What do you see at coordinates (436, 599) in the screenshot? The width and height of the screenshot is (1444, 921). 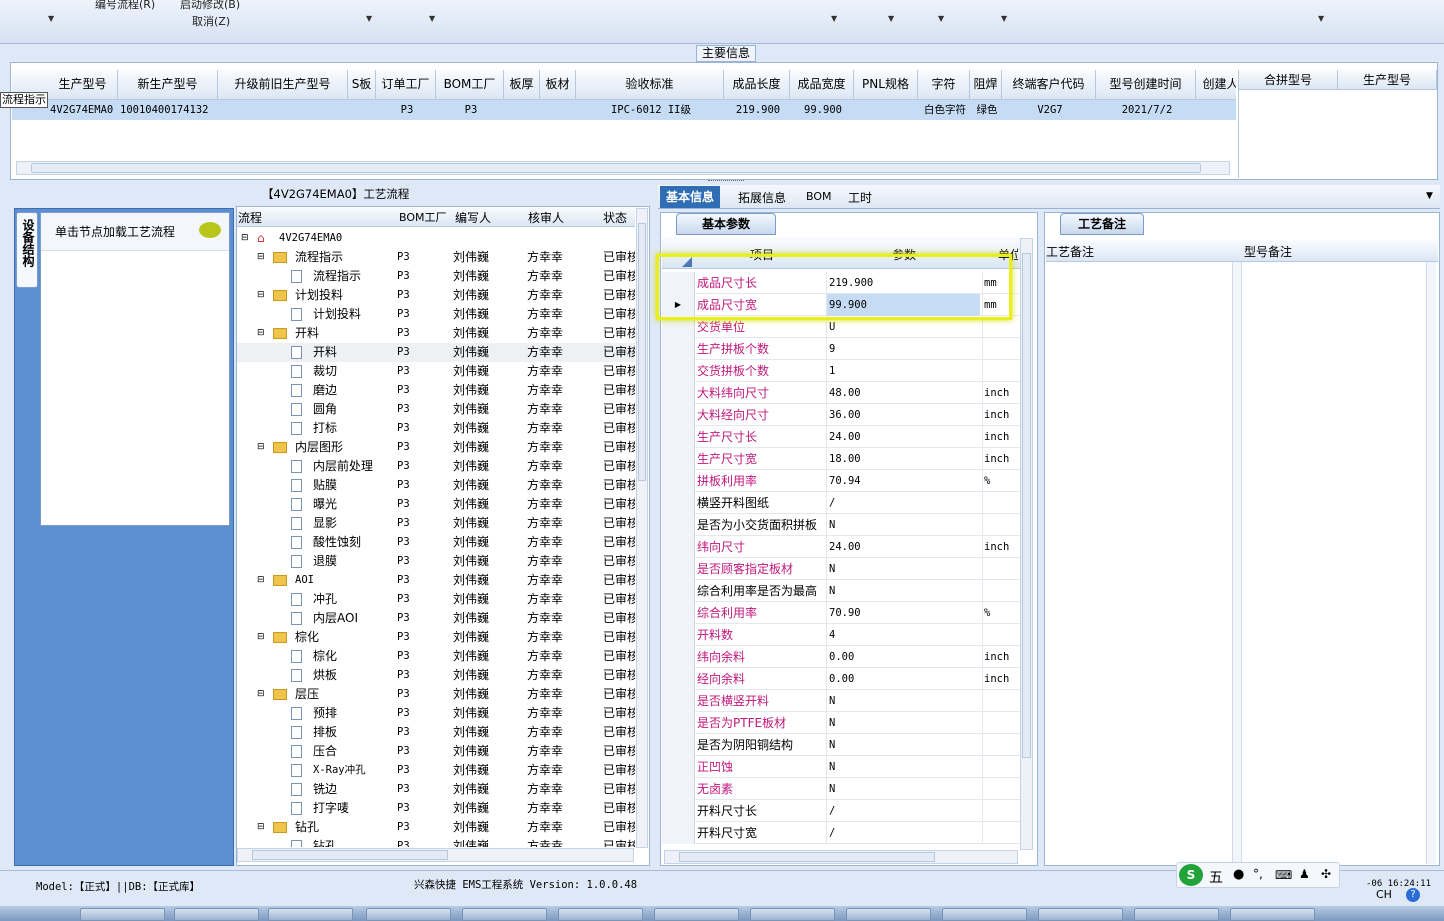 I see `tree-row: 冲孔 P3 刘伟巍 方幸幸 已审核` at bounding box center [436, 599].